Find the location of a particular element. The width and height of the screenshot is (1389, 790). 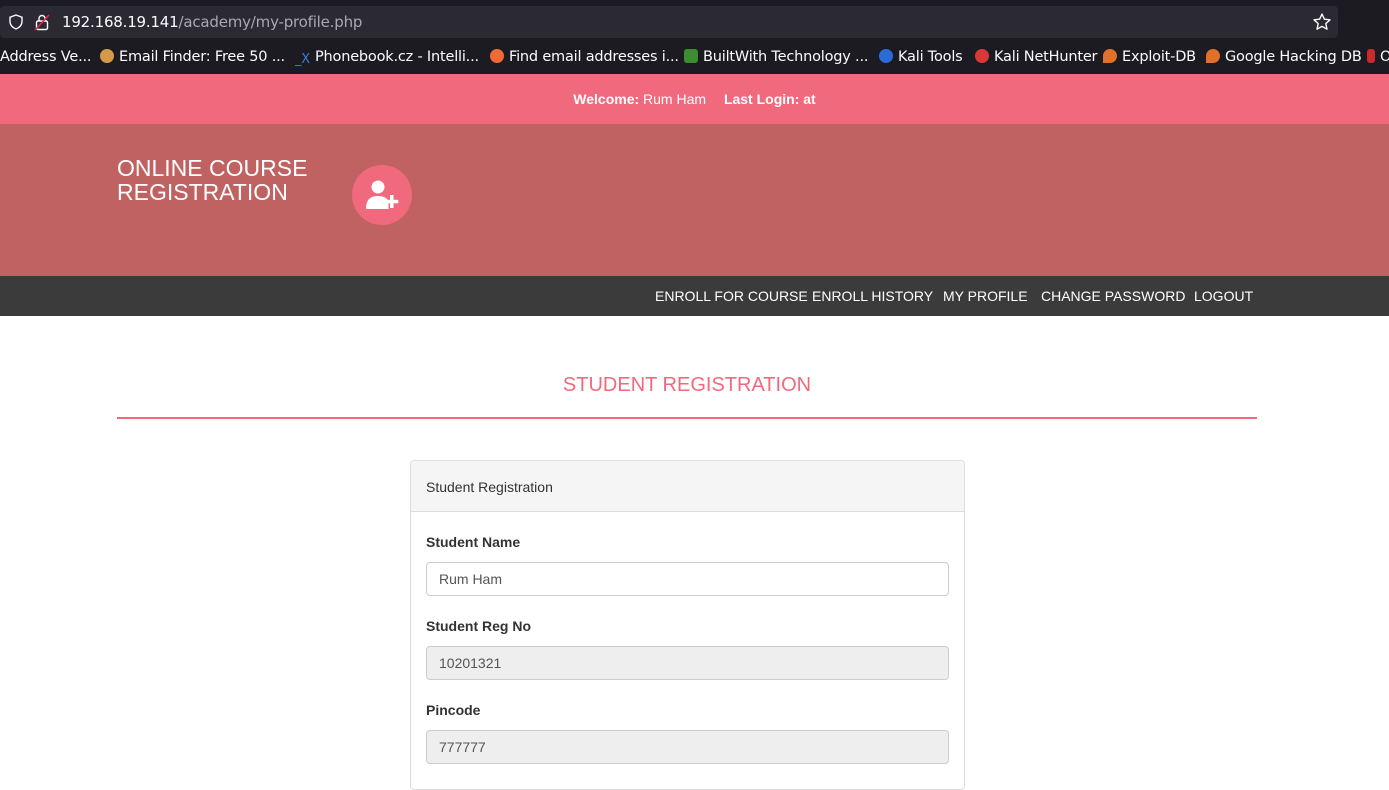

offsec-icon is located at coordinates (1371, 56).